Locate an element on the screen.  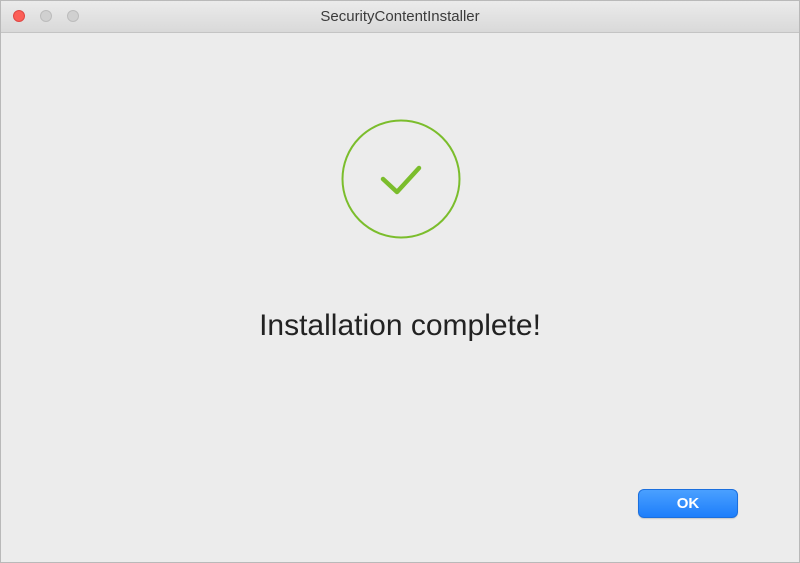
checkmark-circle-icon is located at coordinates (401, 179).